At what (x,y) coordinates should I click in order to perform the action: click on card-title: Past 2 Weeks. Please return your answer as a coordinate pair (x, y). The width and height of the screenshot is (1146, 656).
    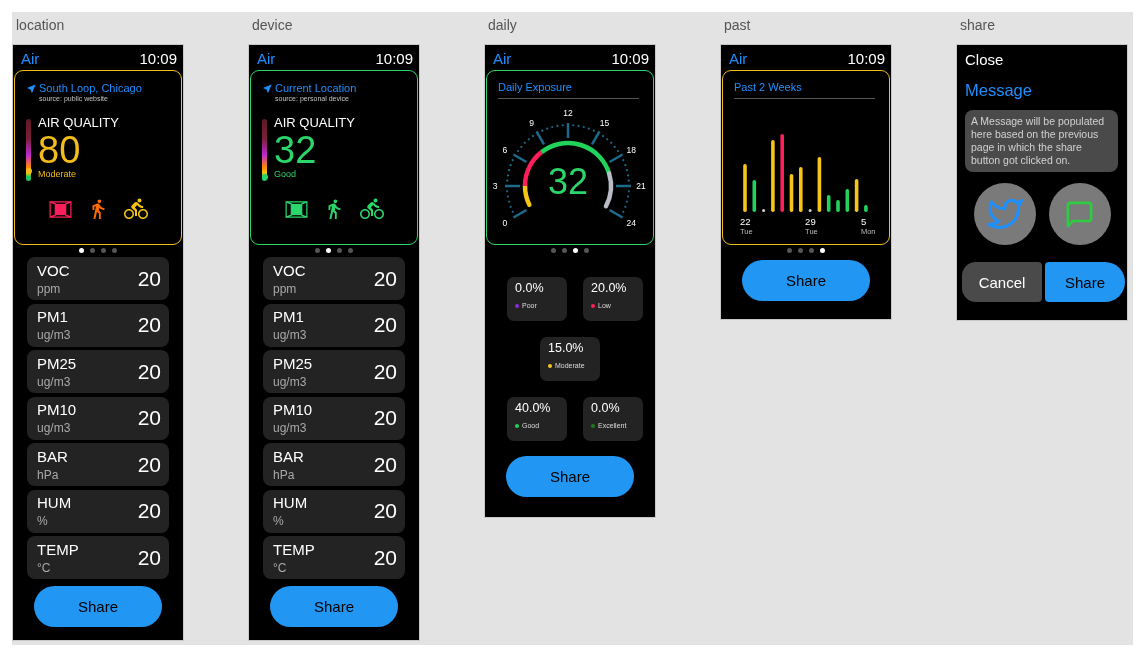
    Looking at the image, I should click on (768, 87).